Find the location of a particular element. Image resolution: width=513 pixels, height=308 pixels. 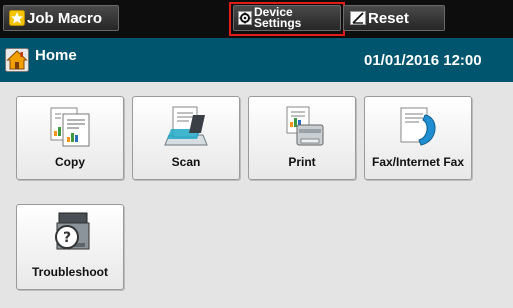

fax-tile: Fax/Internet Fax is located at coordinates (418, 138).